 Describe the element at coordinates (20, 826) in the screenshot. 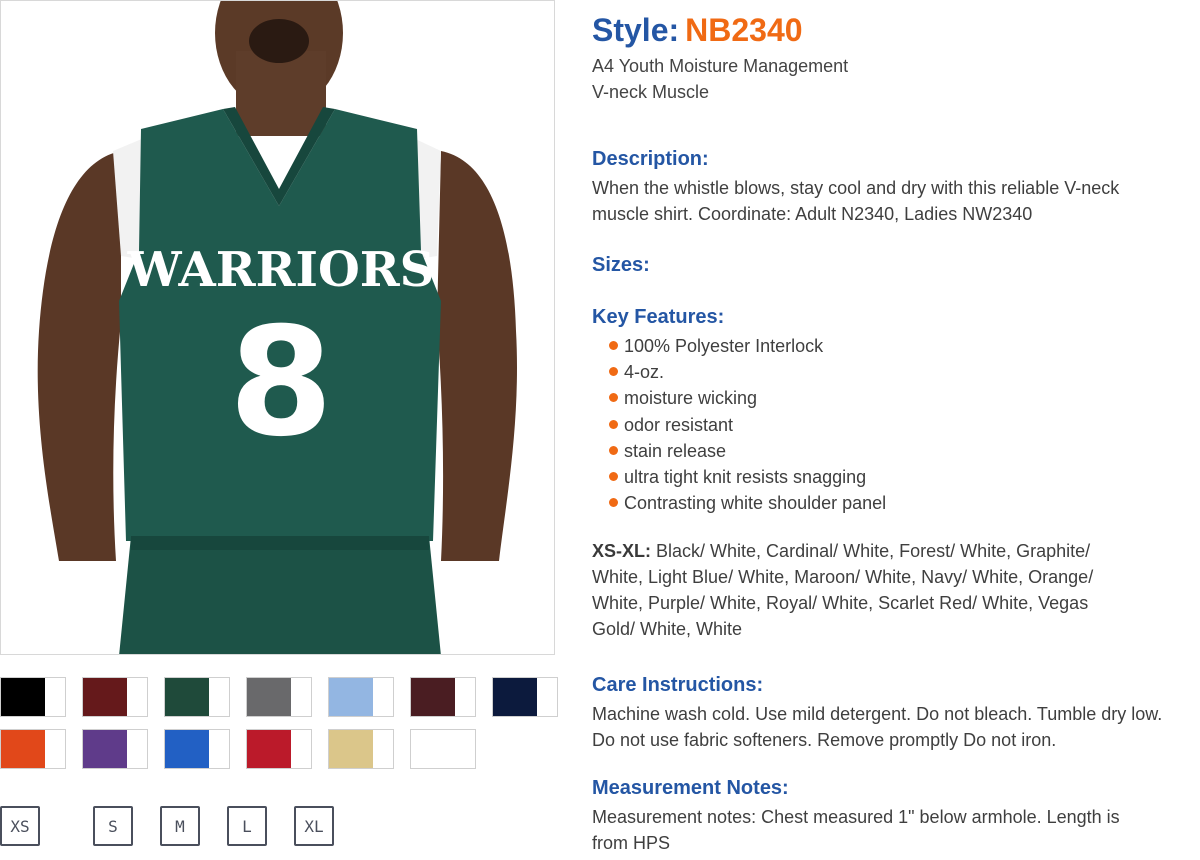

I see `size-button-xs: XS` at that location.